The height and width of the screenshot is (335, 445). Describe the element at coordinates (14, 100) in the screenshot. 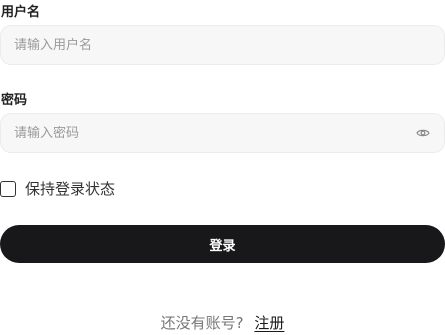

I see `password-label: 密码` at that location.